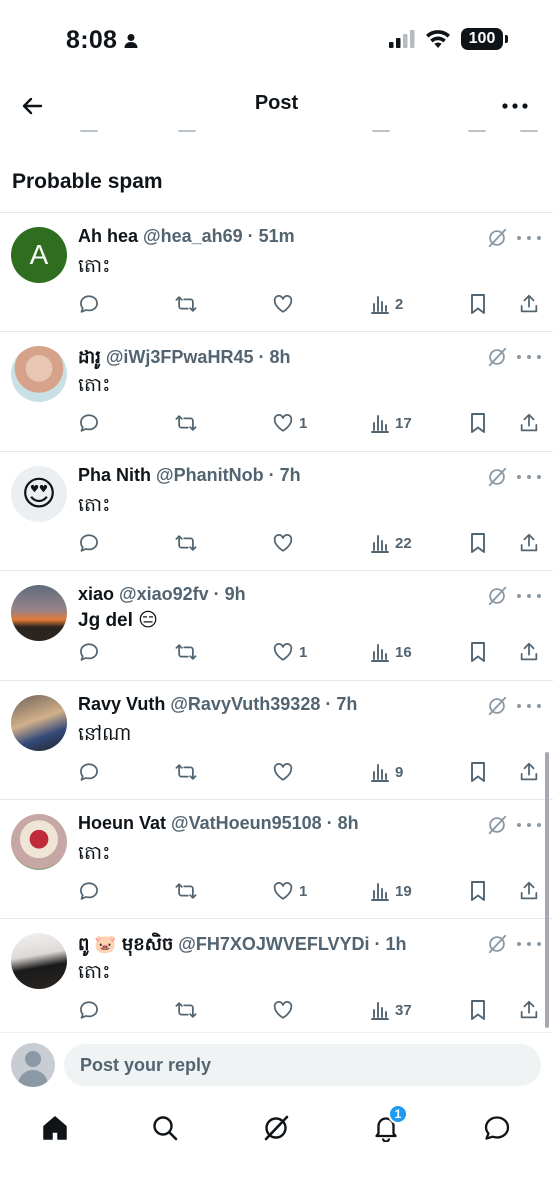 The height and width of the screenshot is (1200, 553). I want to click on author-handle: @iWj3FPwaHR45, so click(180, 357).